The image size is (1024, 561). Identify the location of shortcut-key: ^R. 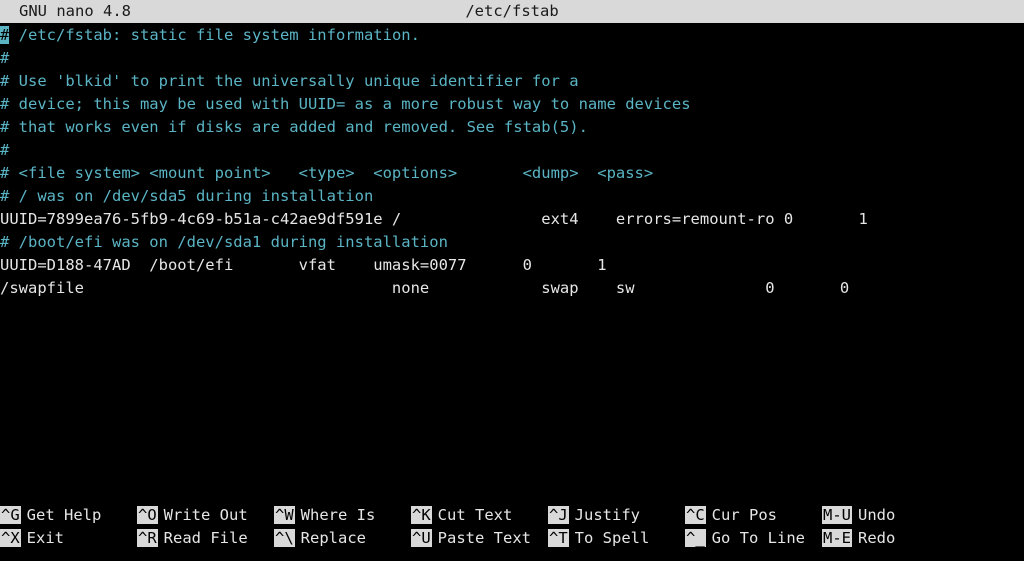
(147, 538).